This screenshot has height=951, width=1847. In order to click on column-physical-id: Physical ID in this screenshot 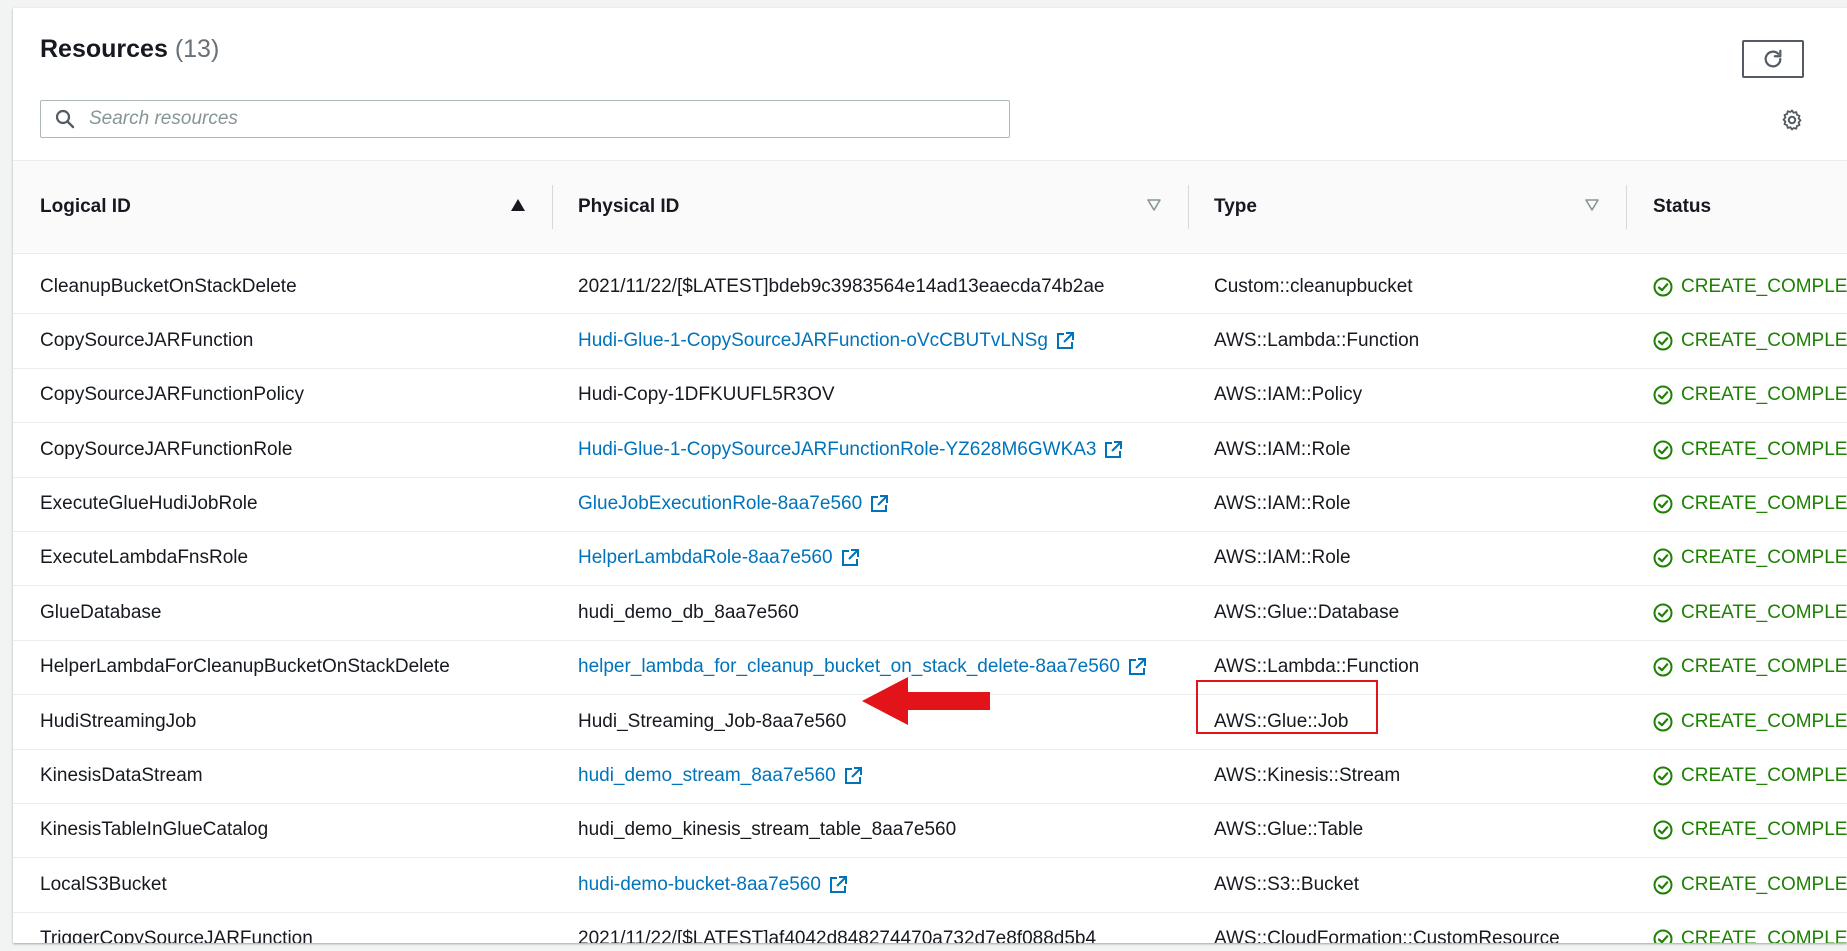, I will do `click(871, 207)`.